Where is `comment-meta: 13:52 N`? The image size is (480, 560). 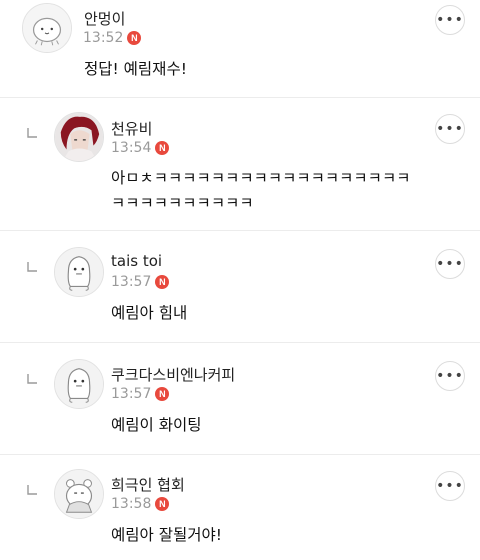
comment-meta: 13:52 N is located at coordinates (112, 38).